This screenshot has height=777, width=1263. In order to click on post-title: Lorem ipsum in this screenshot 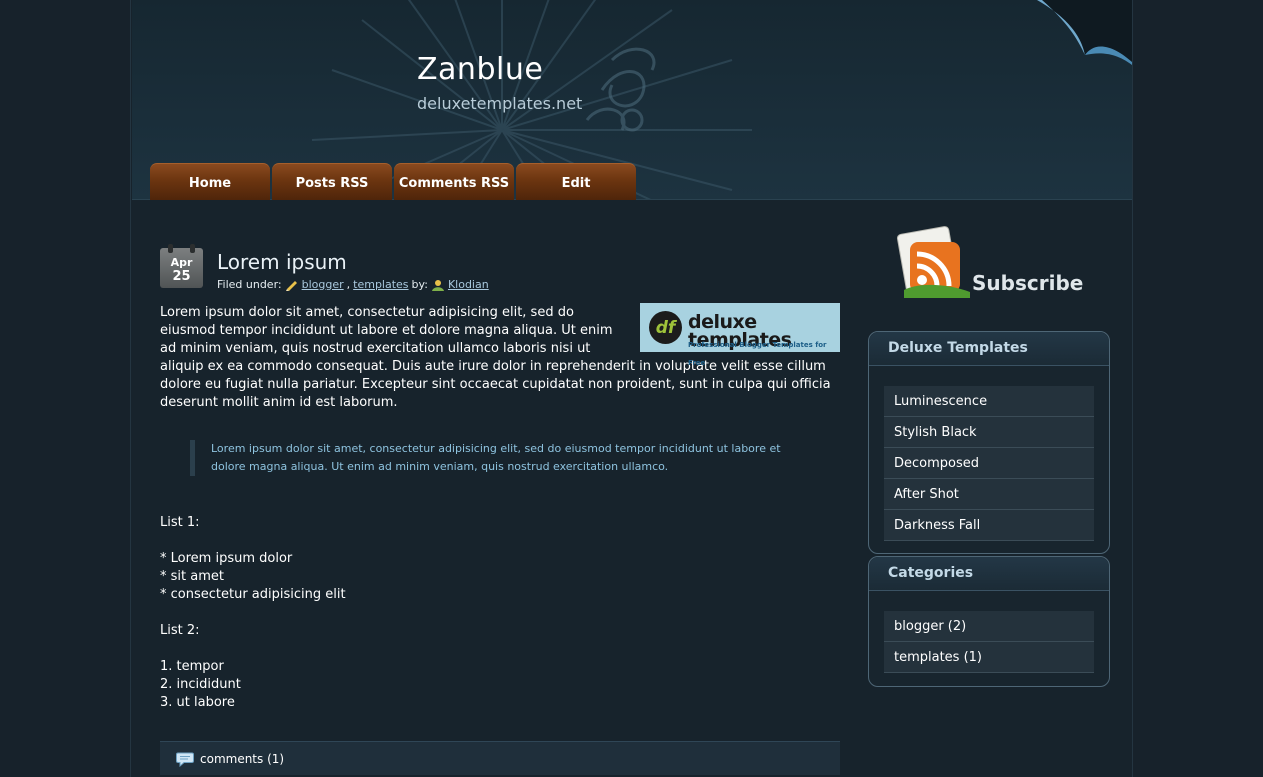, I will do `click(282, 262)`.